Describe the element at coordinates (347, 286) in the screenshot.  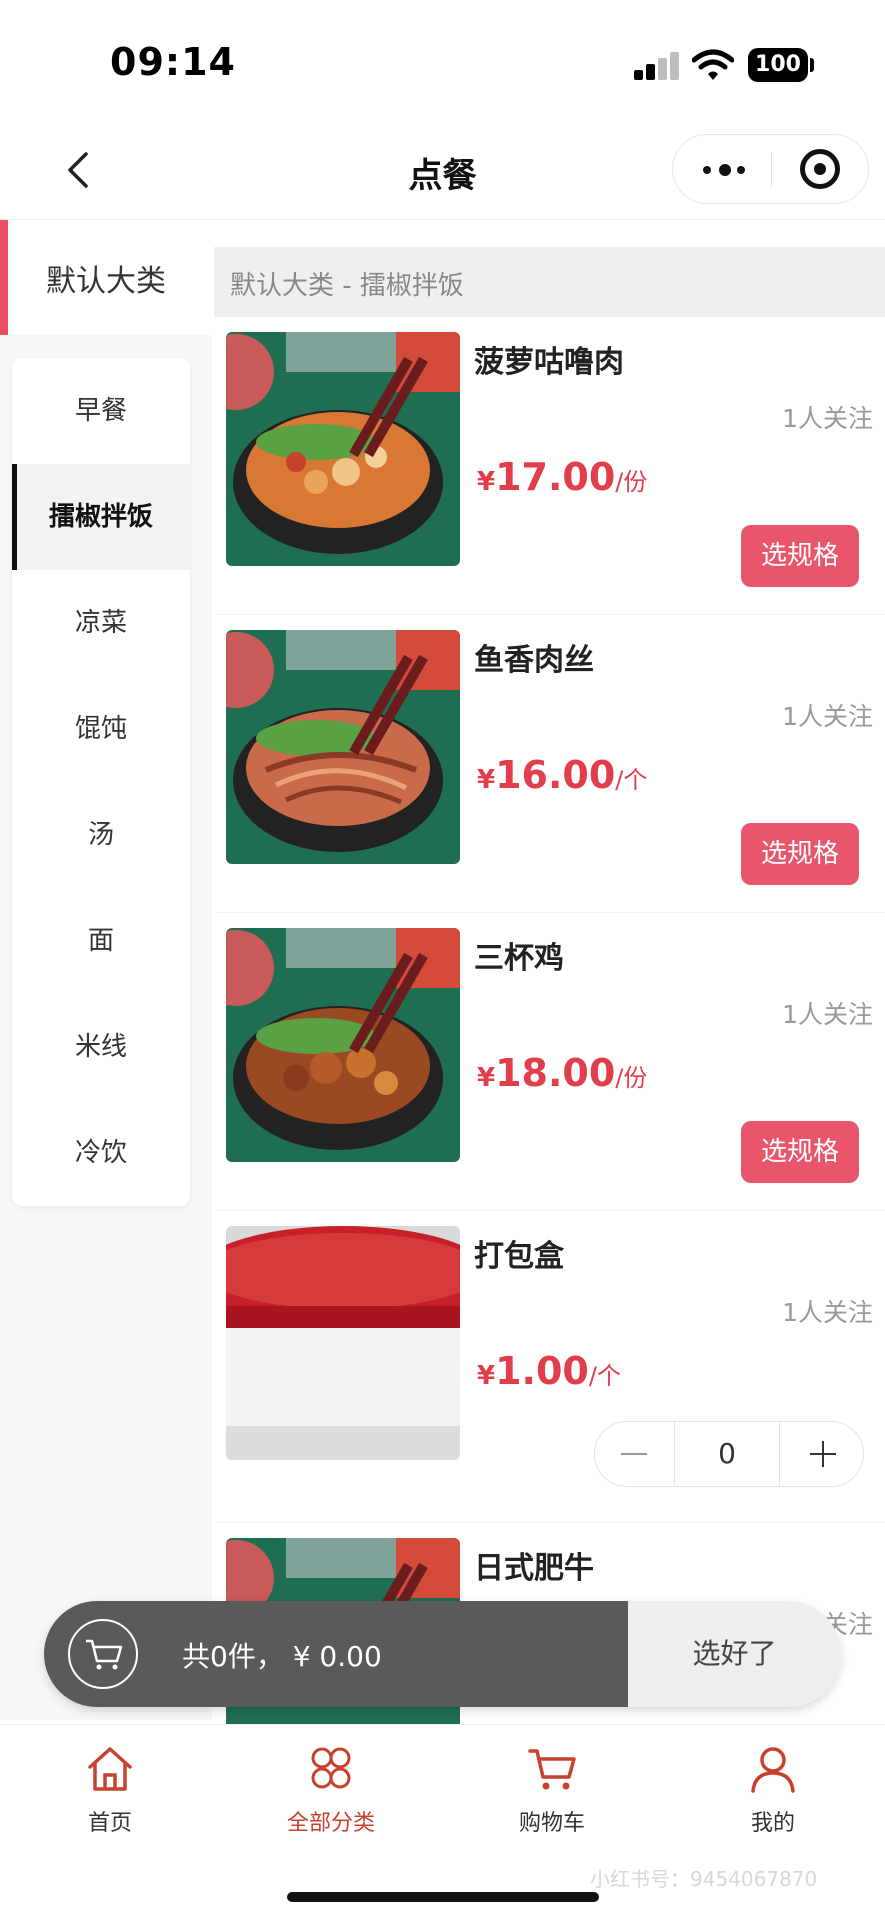
I see `breadcrumb-text: 默认大类 - 擂椒拌饭` at that location.